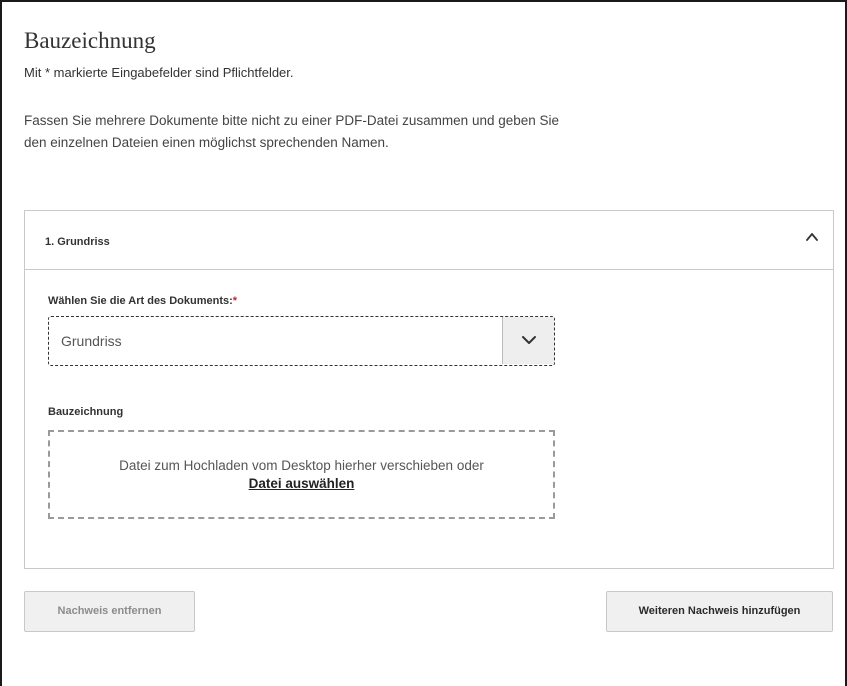 The image size is (847, 686). What do you see at coordinates (301, 341) in the screenshot?
I see `document-type-select: Grundriss` at bounding box center [301, 341].